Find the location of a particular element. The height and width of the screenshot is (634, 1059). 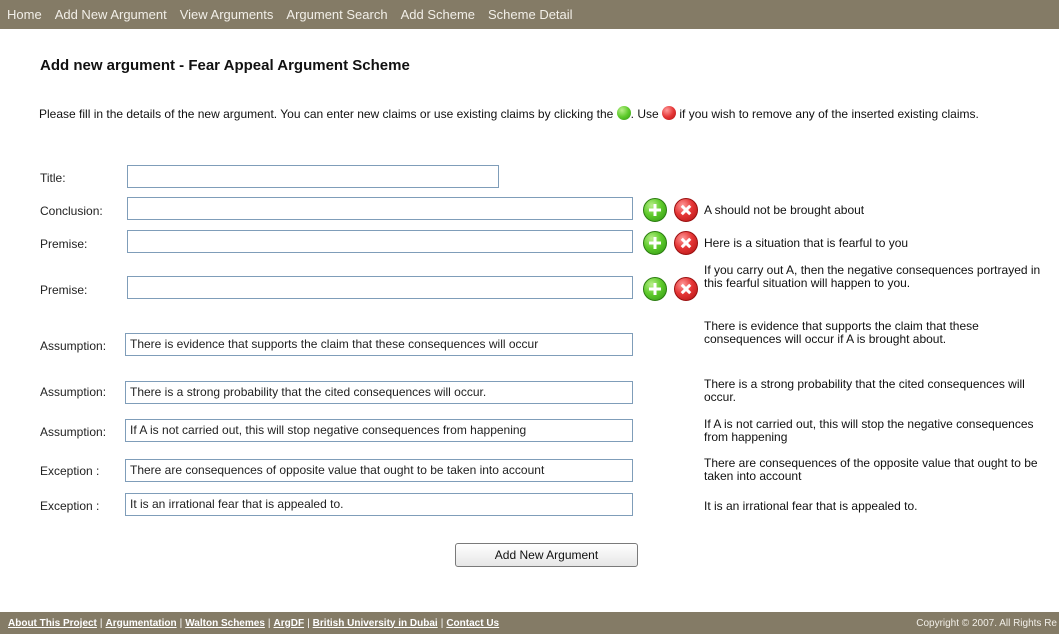

footer-link-about: About This Project is located at coordinates (52, 623).